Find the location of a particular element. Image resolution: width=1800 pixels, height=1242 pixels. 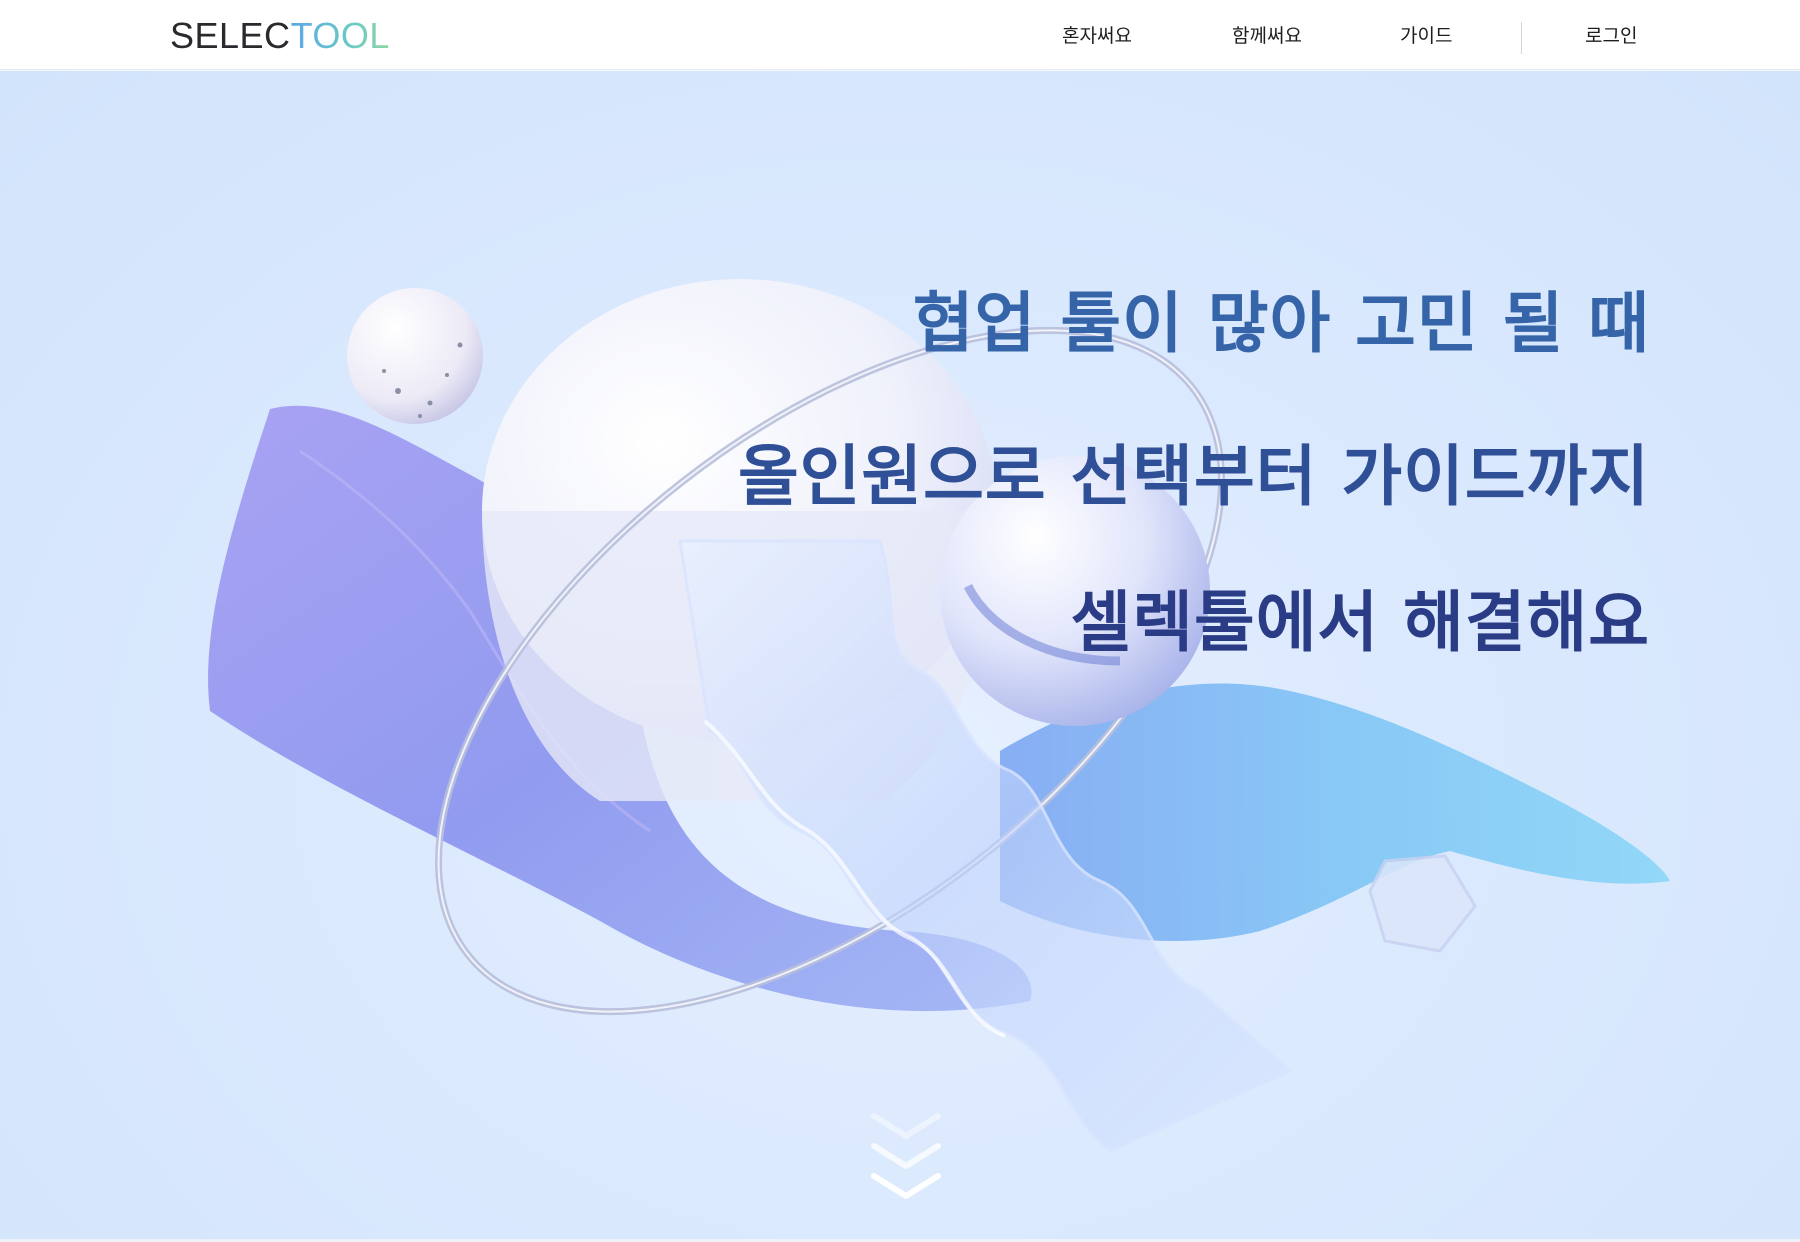

site-header: SELECTOOL 혼자써요 함께써요 가이드 로그인 is located at coordinates (900, 35).